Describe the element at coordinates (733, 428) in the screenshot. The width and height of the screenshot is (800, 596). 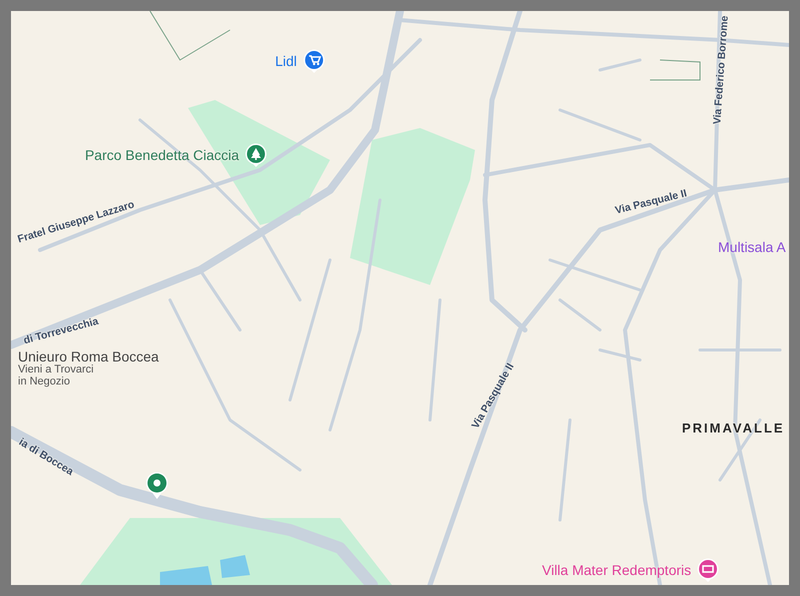
I see `district-name: PRIMAVALLE` at that location.